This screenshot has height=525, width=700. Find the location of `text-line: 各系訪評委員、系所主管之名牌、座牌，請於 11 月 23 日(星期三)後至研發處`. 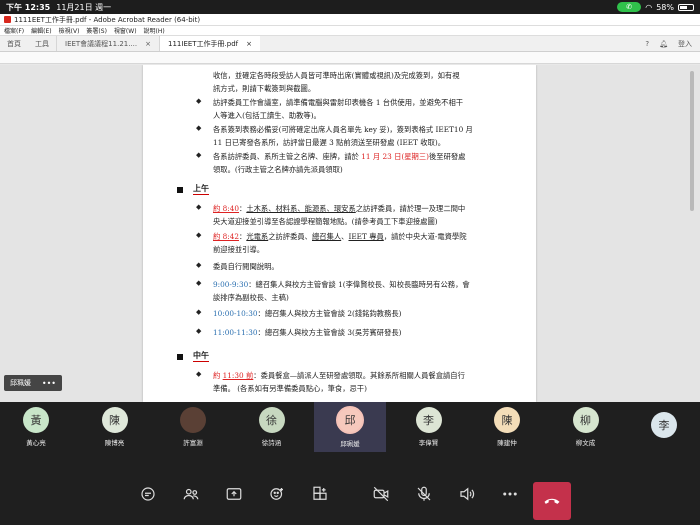

text-line: 各系訪評委員、系所主管之名牌、座牌，請於 11 月 23 日(星期三)後至研發處 is located at coordinates (339, 156).